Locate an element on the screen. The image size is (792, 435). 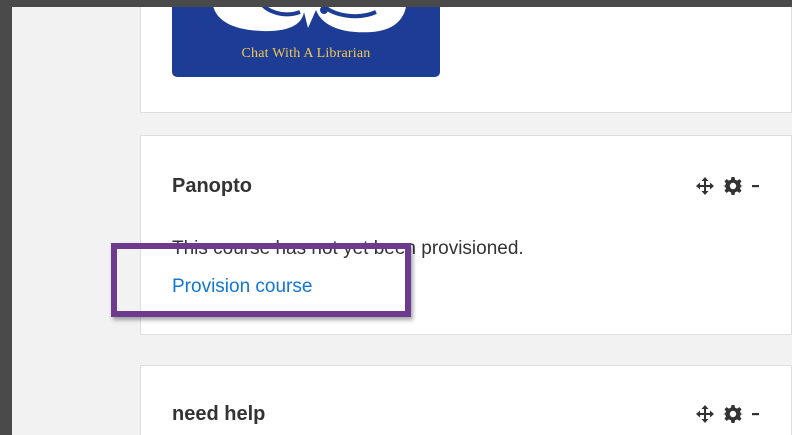
annotation-highlight-box is located at coordinates (261, 280).